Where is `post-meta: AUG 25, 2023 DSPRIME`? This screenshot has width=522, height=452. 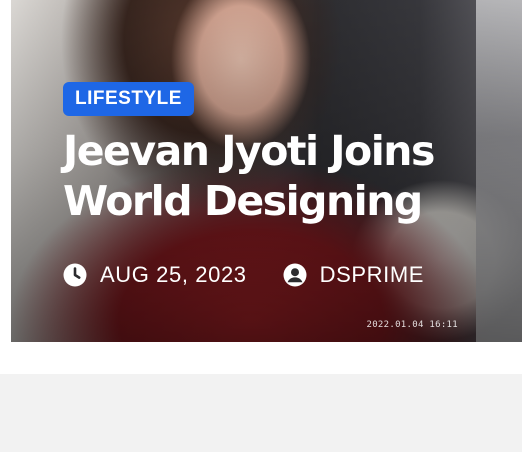
post-meta: AUG 25, 2023 DSPRIME is located at coordinates (243, 275).